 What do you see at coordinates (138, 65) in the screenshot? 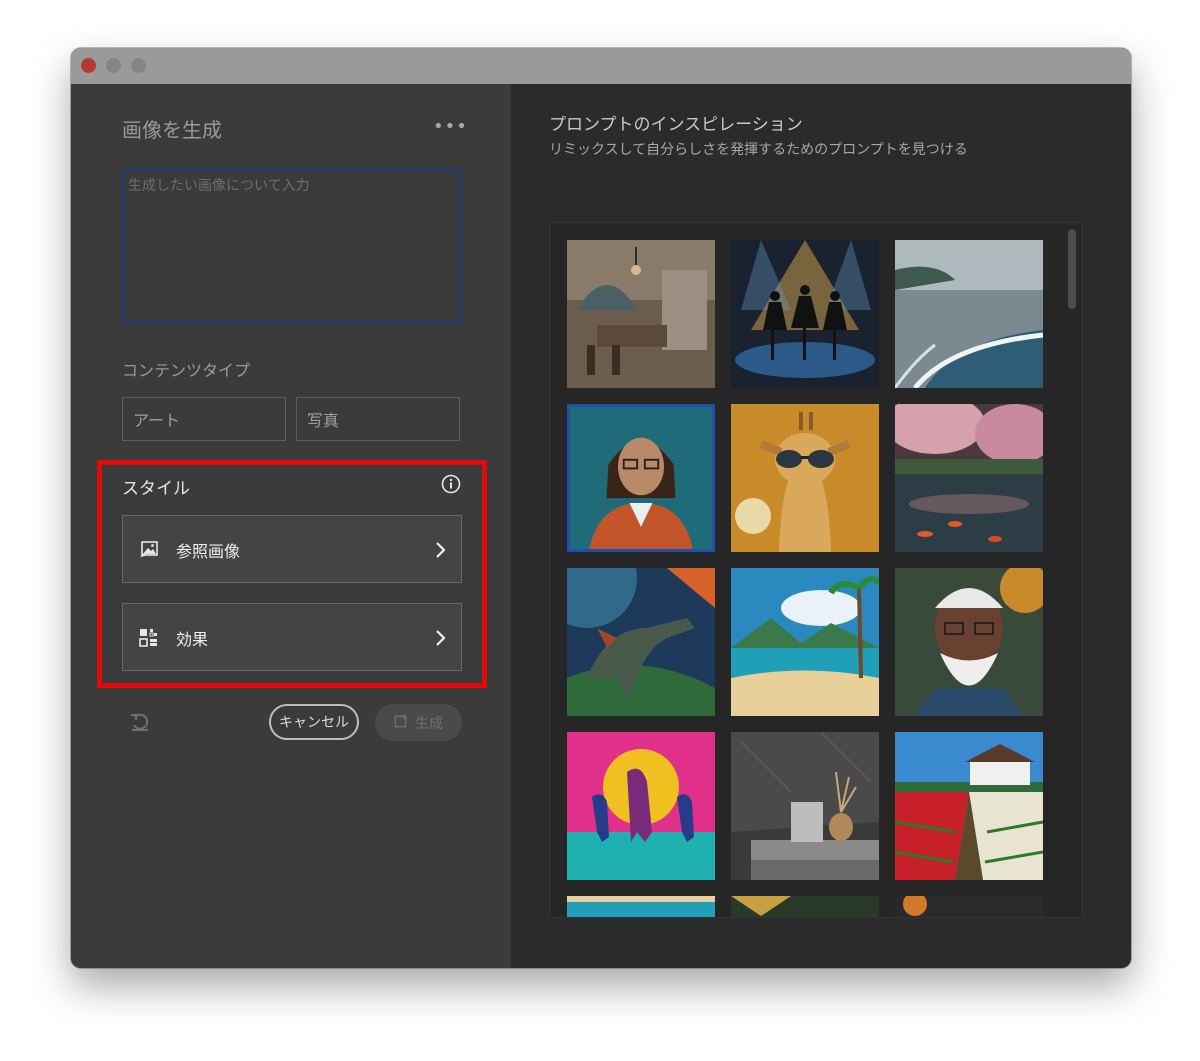
I see `zoom-window-button` at bounding box center [138, 65].